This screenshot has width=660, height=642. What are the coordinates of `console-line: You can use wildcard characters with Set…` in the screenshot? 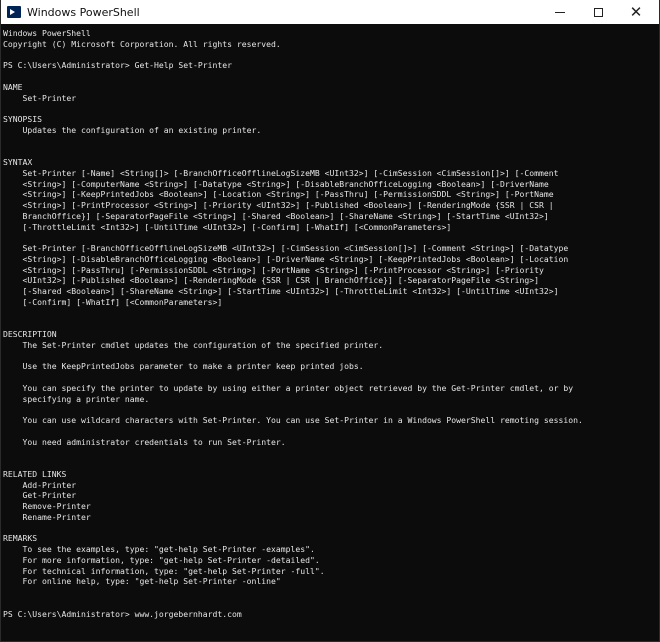 It's located at (293, 420).